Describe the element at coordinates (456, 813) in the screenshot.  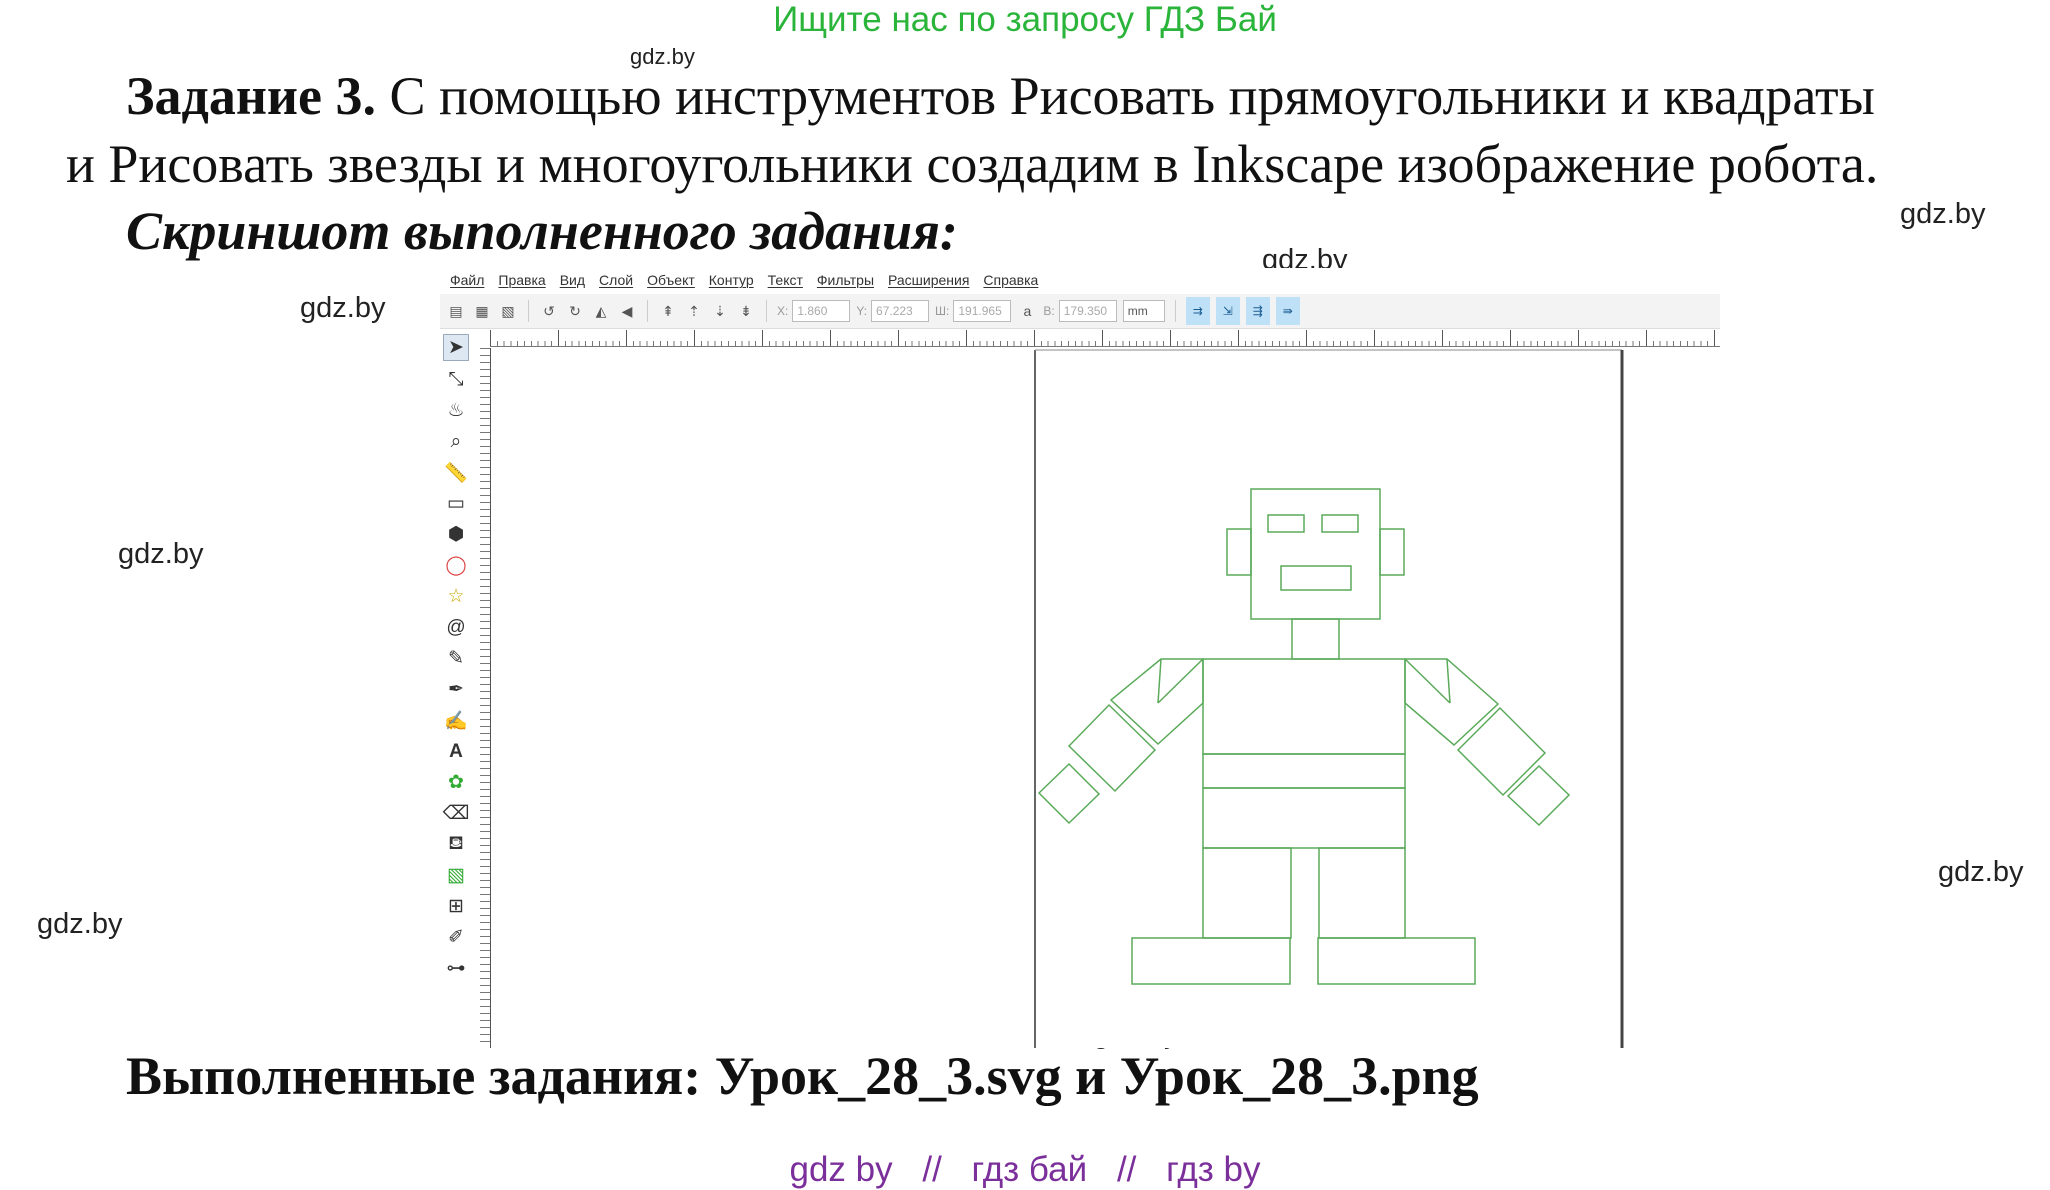
I see `eraser-icon: ⌫` at that location.